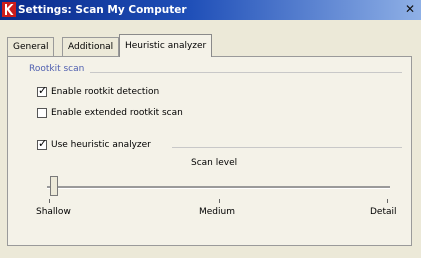 The image size is (421, 258). Describe the element at coordinates (101, 145) in the screenshot. I see `use-heuristic-analyzer-label: Use heuristic analyzer` at that location.